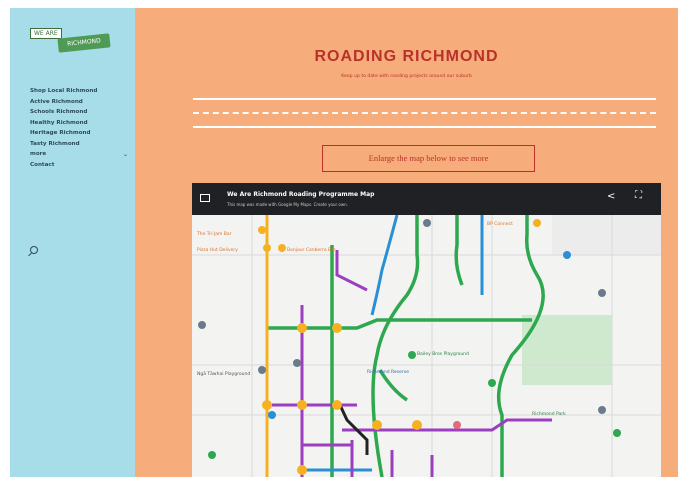 This screenshot has width=686, height=477. Describe the element at coordinates (79, 104) in the screenshot. I see `sidebar-item-active: Active Richmond` at that location.